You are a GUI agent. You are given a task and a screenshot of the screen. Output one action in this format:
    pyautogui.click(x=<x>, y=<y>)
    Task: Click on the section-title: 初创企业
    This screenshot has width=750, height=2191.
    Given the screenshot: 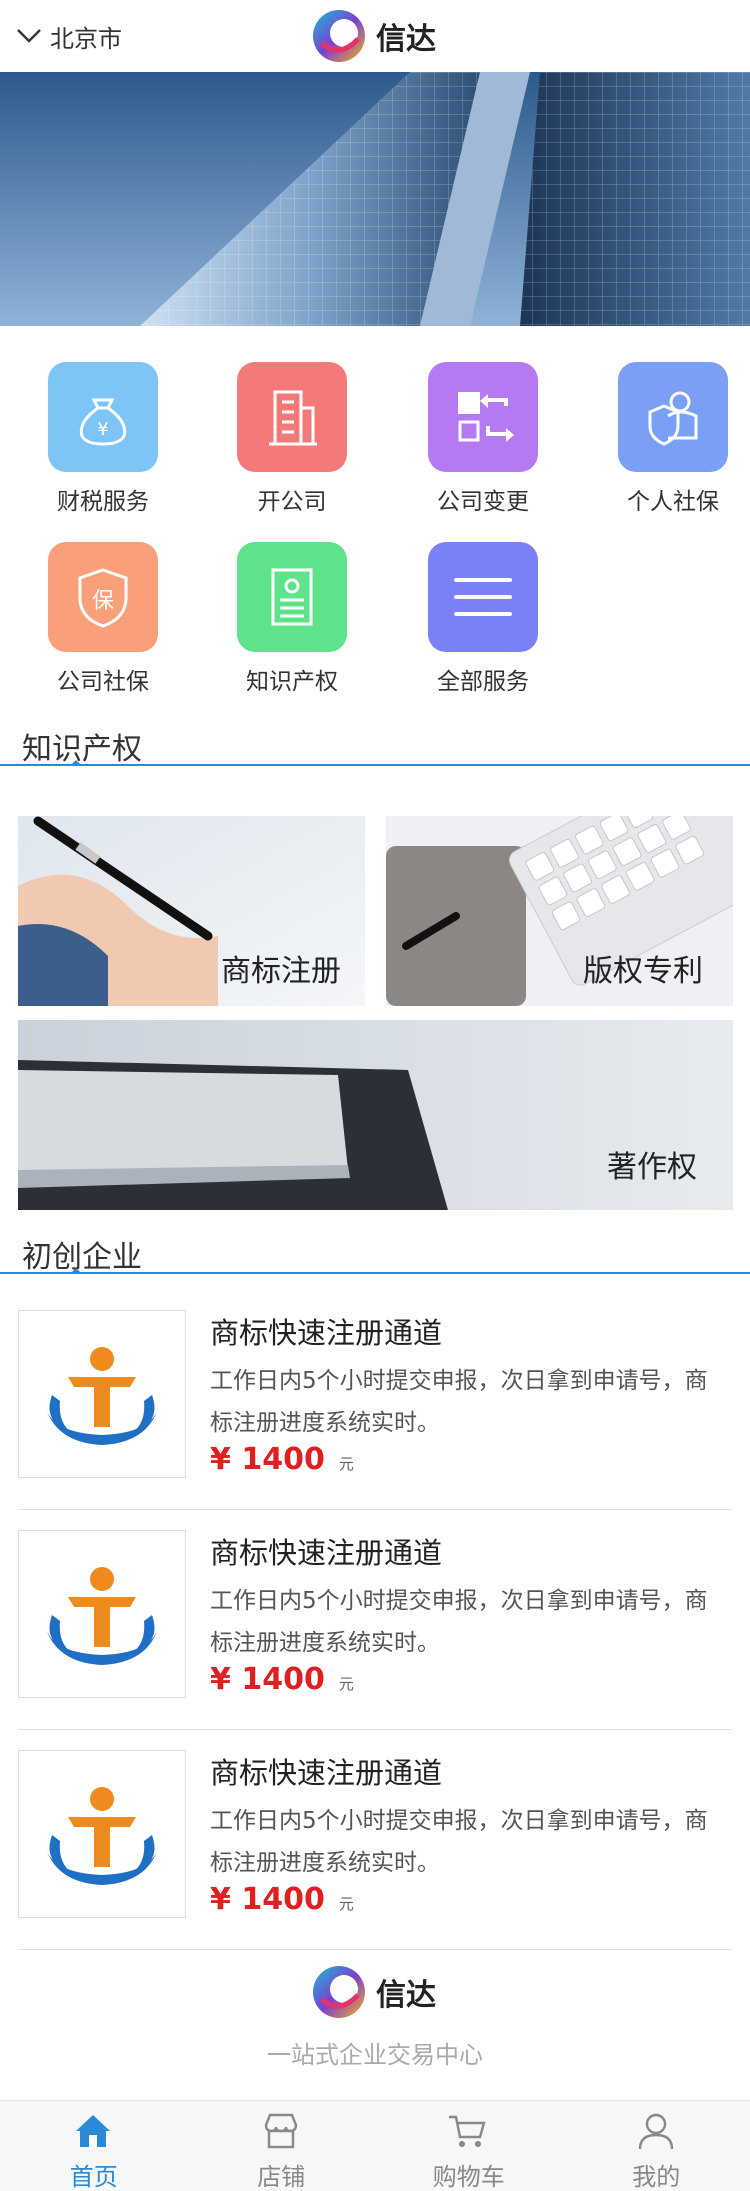 What is the action you would take?
    pyautogui.click(x=82, y=1257)
    